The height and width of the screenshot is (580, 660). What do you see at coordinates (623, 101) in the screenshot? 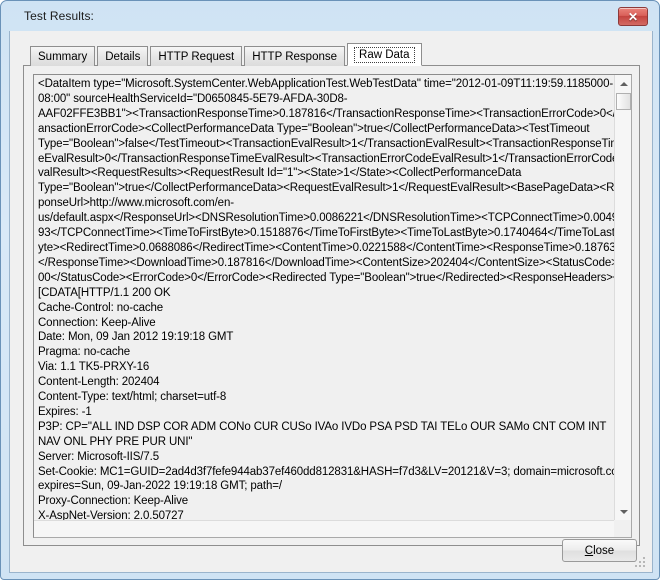
I see `vertical-scrollbar-thumb` at bounding box center [623, 101].